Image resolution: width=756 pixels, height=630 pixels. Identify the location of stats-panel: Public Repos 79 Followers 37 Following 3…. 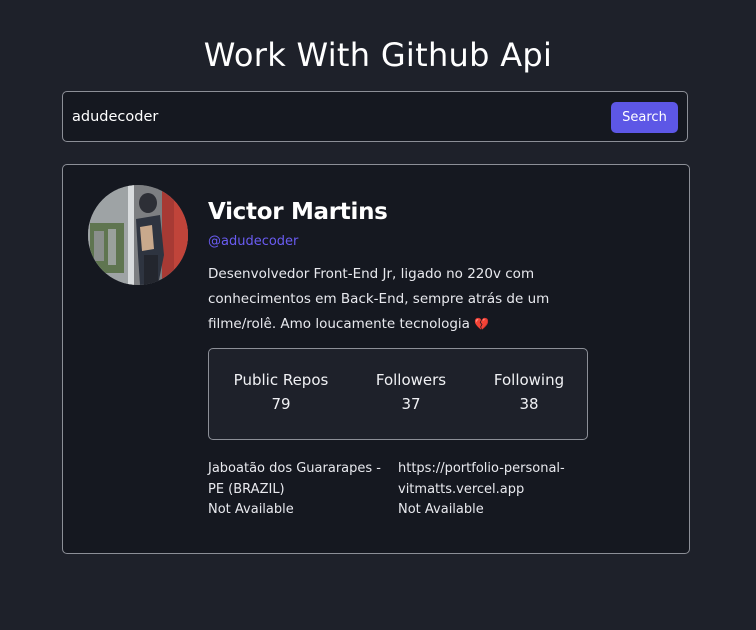
(398, 394).